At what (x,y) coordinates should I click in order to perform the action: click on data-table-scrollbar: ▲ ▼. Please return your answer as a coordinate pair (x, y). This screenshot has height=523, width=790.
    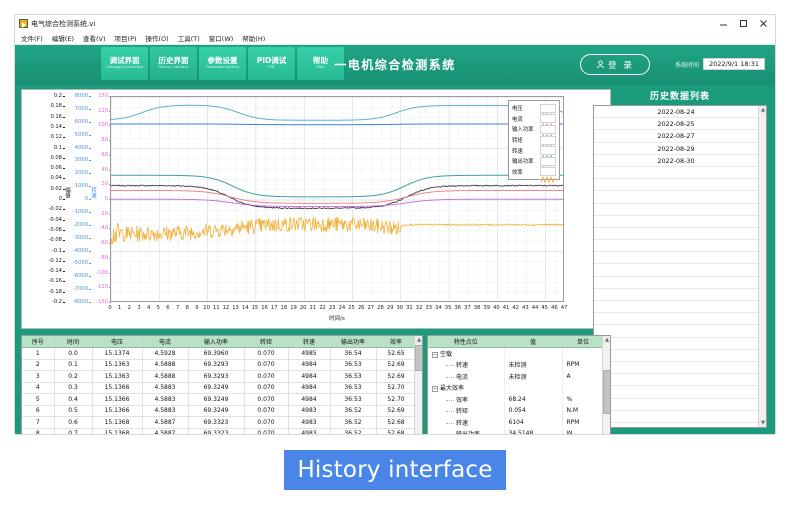
    Looking at the image, I should click on (418, 385).